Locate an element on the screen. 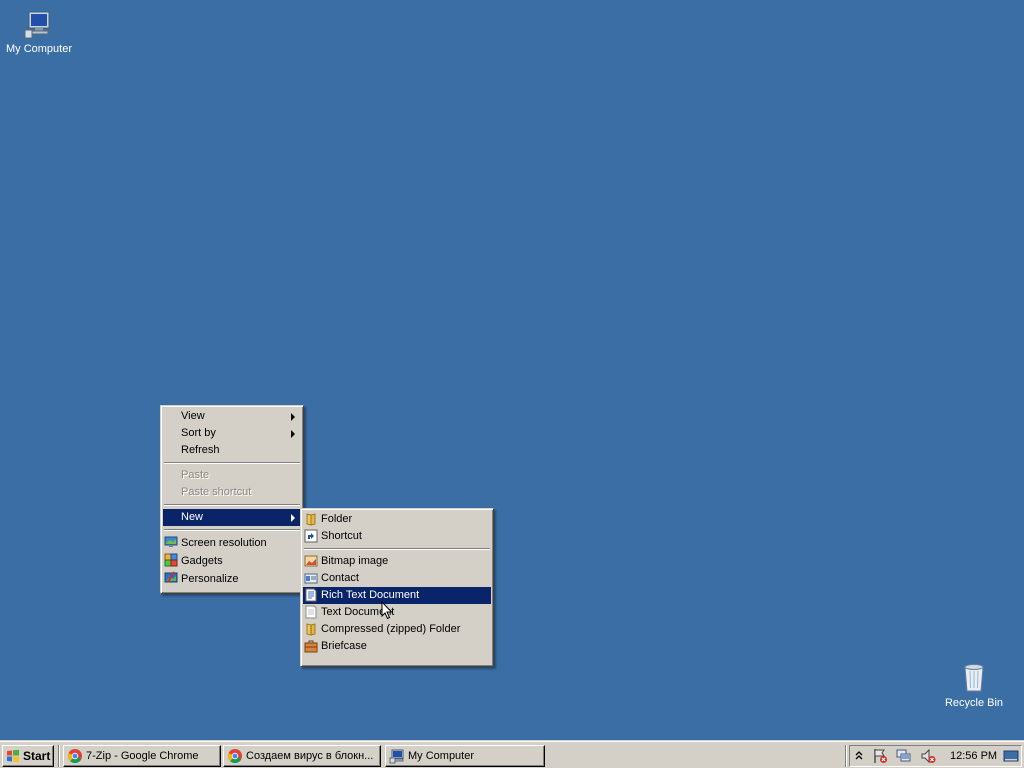 The height and width of the screenshot is (768, 1024). menu-item-sort-by: Sort by is located at coordinates (232, 433).